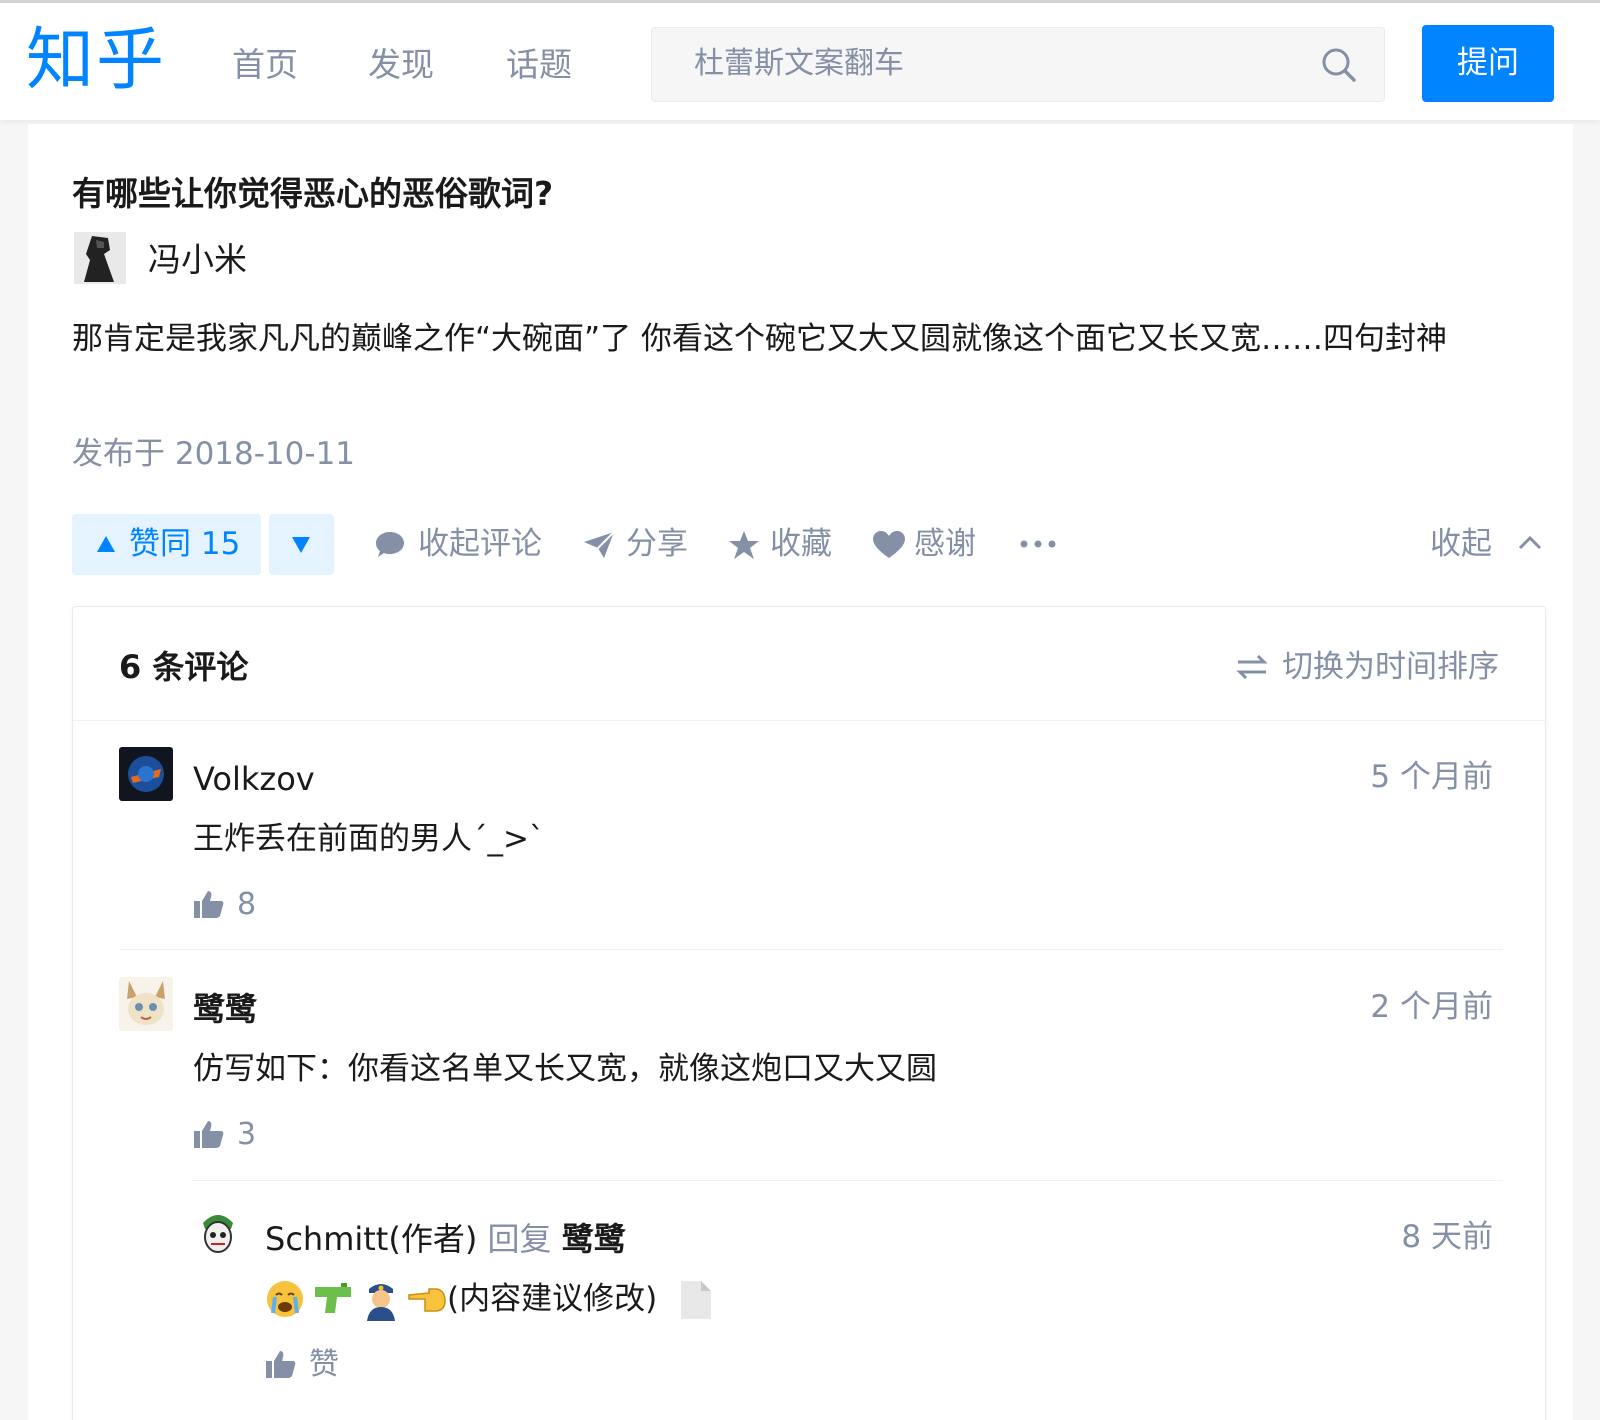  I want to click on vote-up-button: 赞同 15, so click(166, 544).